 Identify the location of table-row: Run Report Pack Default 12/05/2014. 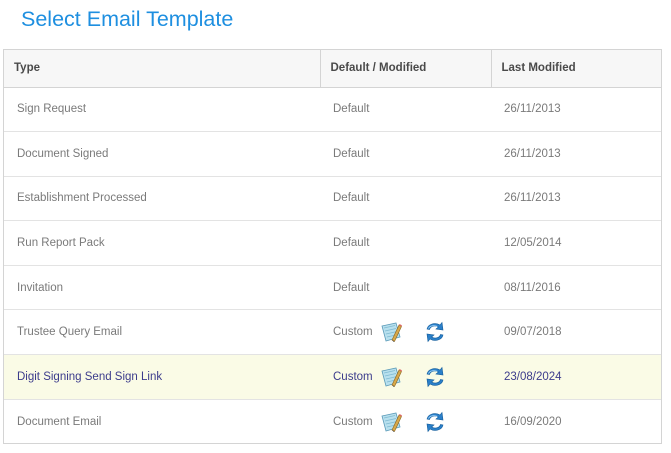
(332, 243).